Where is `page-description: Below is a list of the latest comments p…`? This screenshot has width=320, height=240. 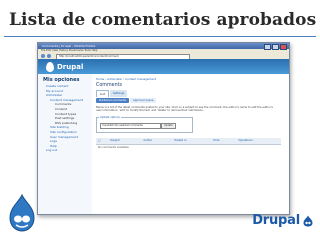
page-description: Below is a list of the latest comments p… is located at coordinates (184, 109).